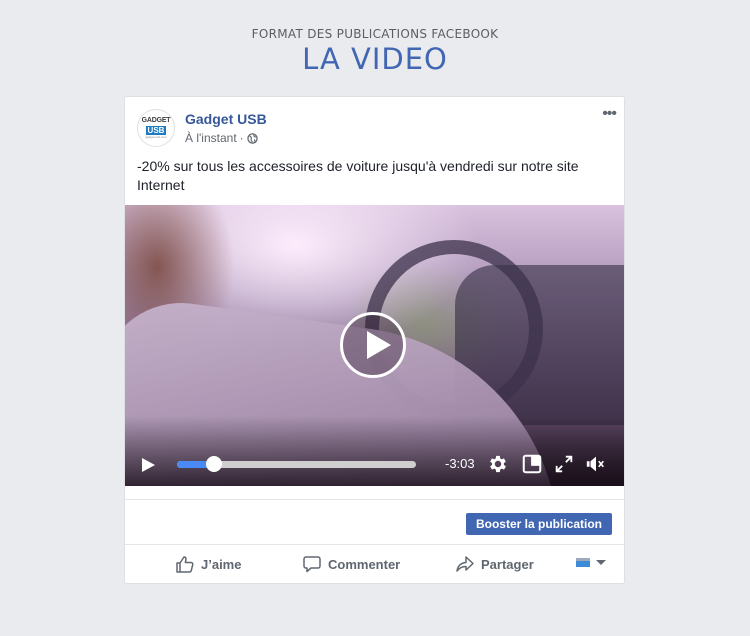  Describe the element at coordinates (601, 562) in the screenshot. I see `caret-down-icon` at that location.